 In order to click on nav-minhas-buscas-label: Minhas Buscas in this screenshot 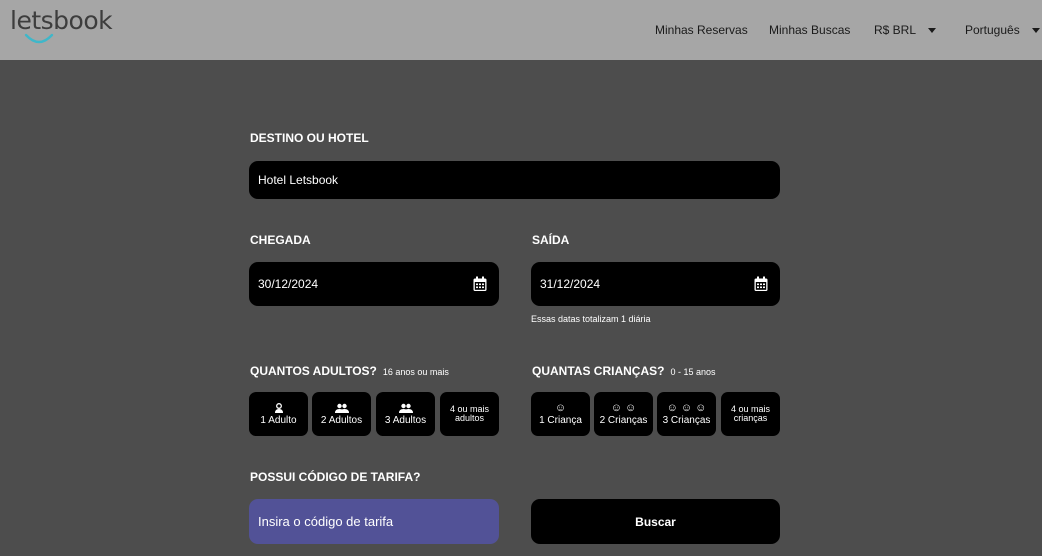, I will do `click(810, 30)`.